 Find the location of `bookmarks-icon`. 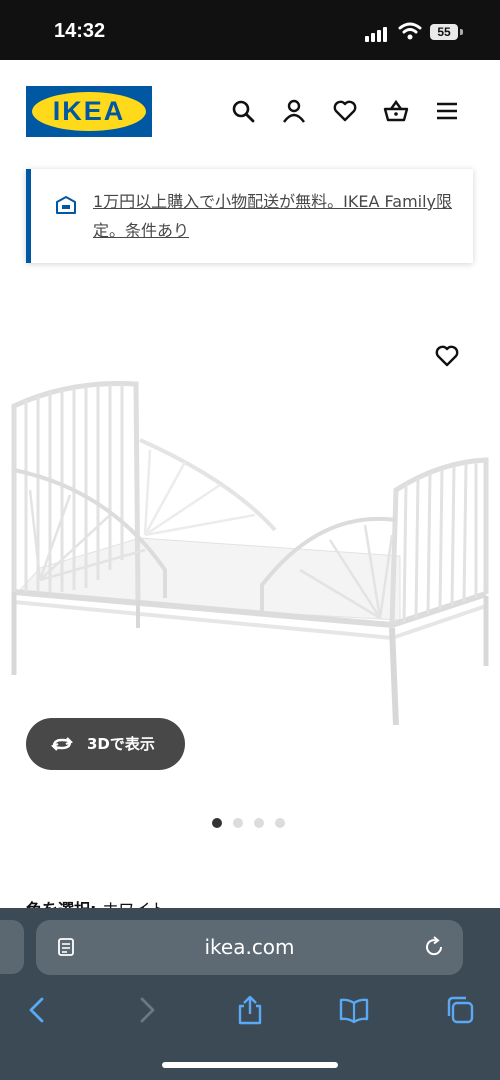

bookmarks-icon is located at coordinates (354, 1010).